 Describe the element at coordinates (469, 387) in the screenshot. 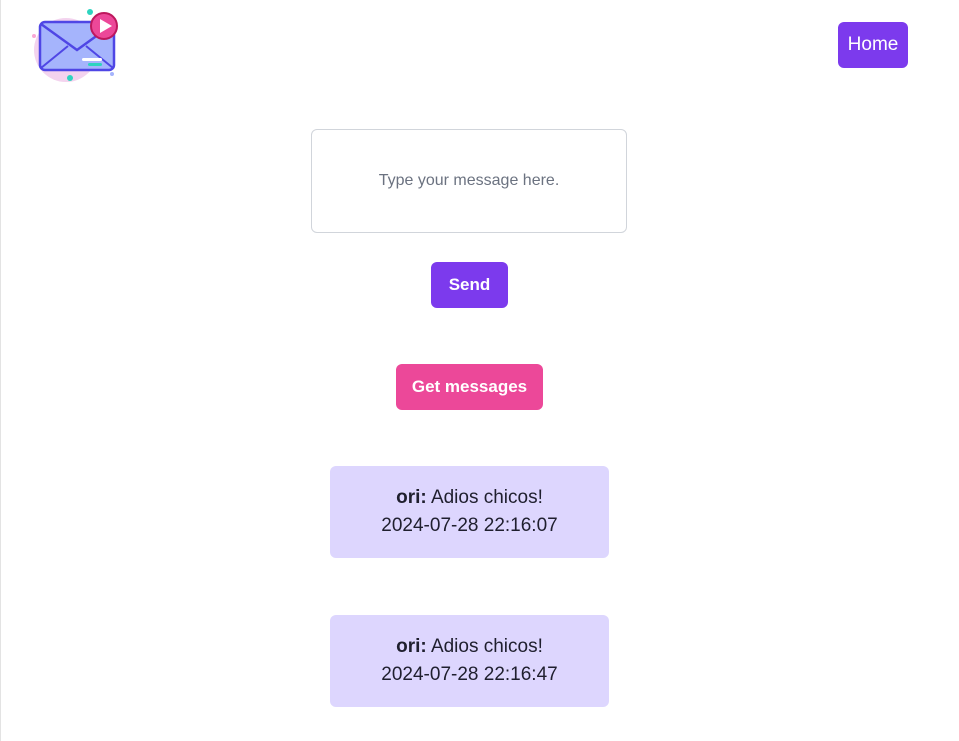

I see `get-messages-button: Get messages` at that location.